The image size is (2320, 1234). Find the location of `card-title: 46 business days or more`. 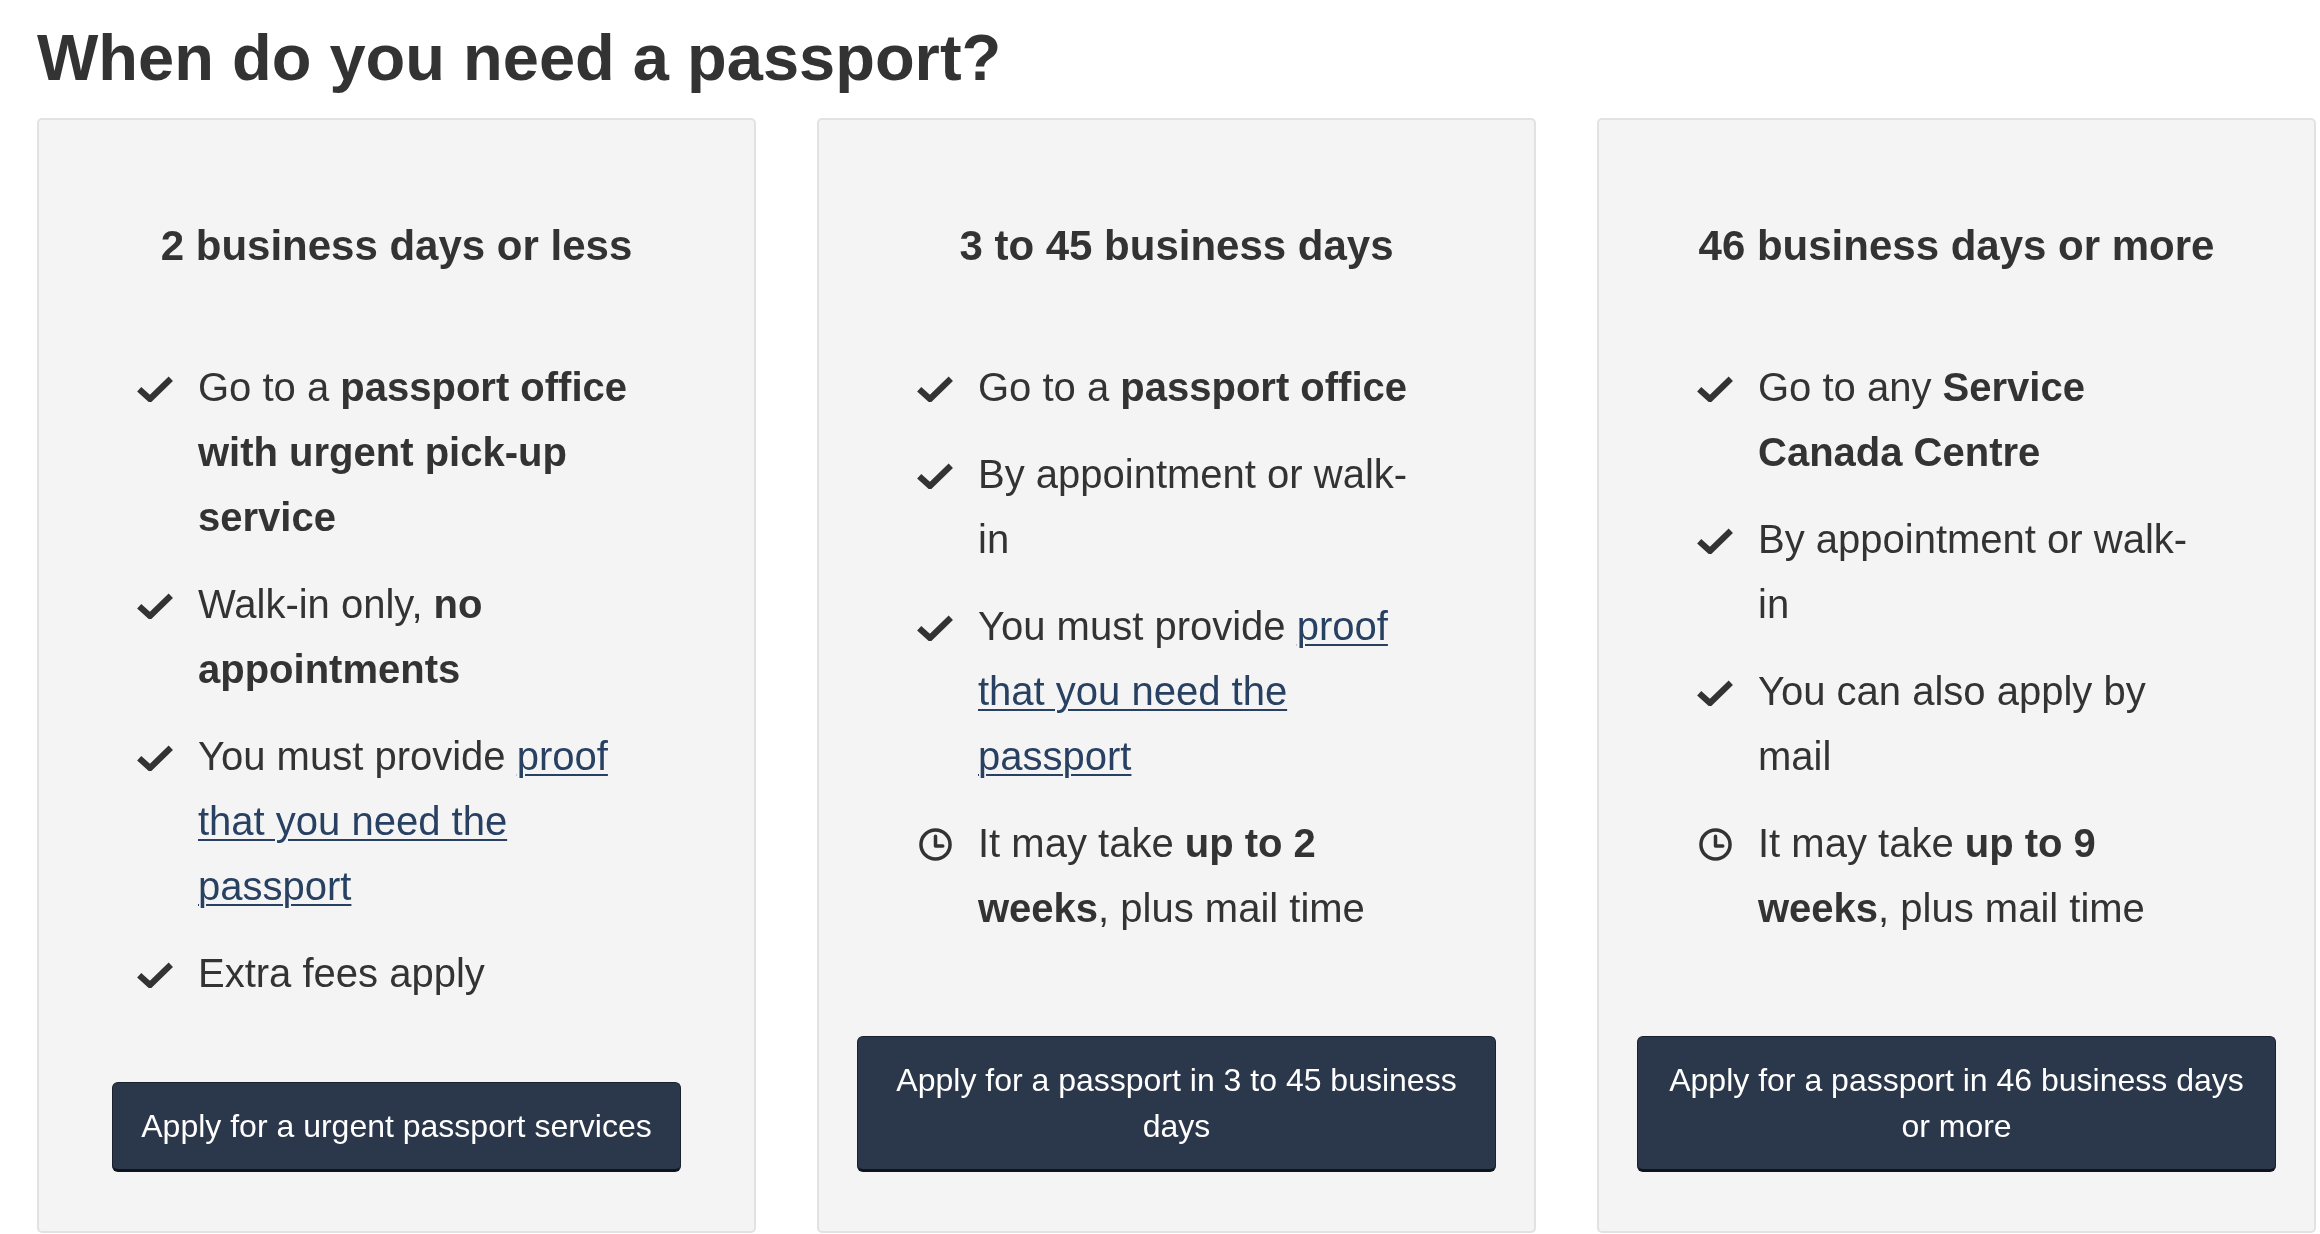

card-title: 46 business days or more is located at coordinates (1956, 246).